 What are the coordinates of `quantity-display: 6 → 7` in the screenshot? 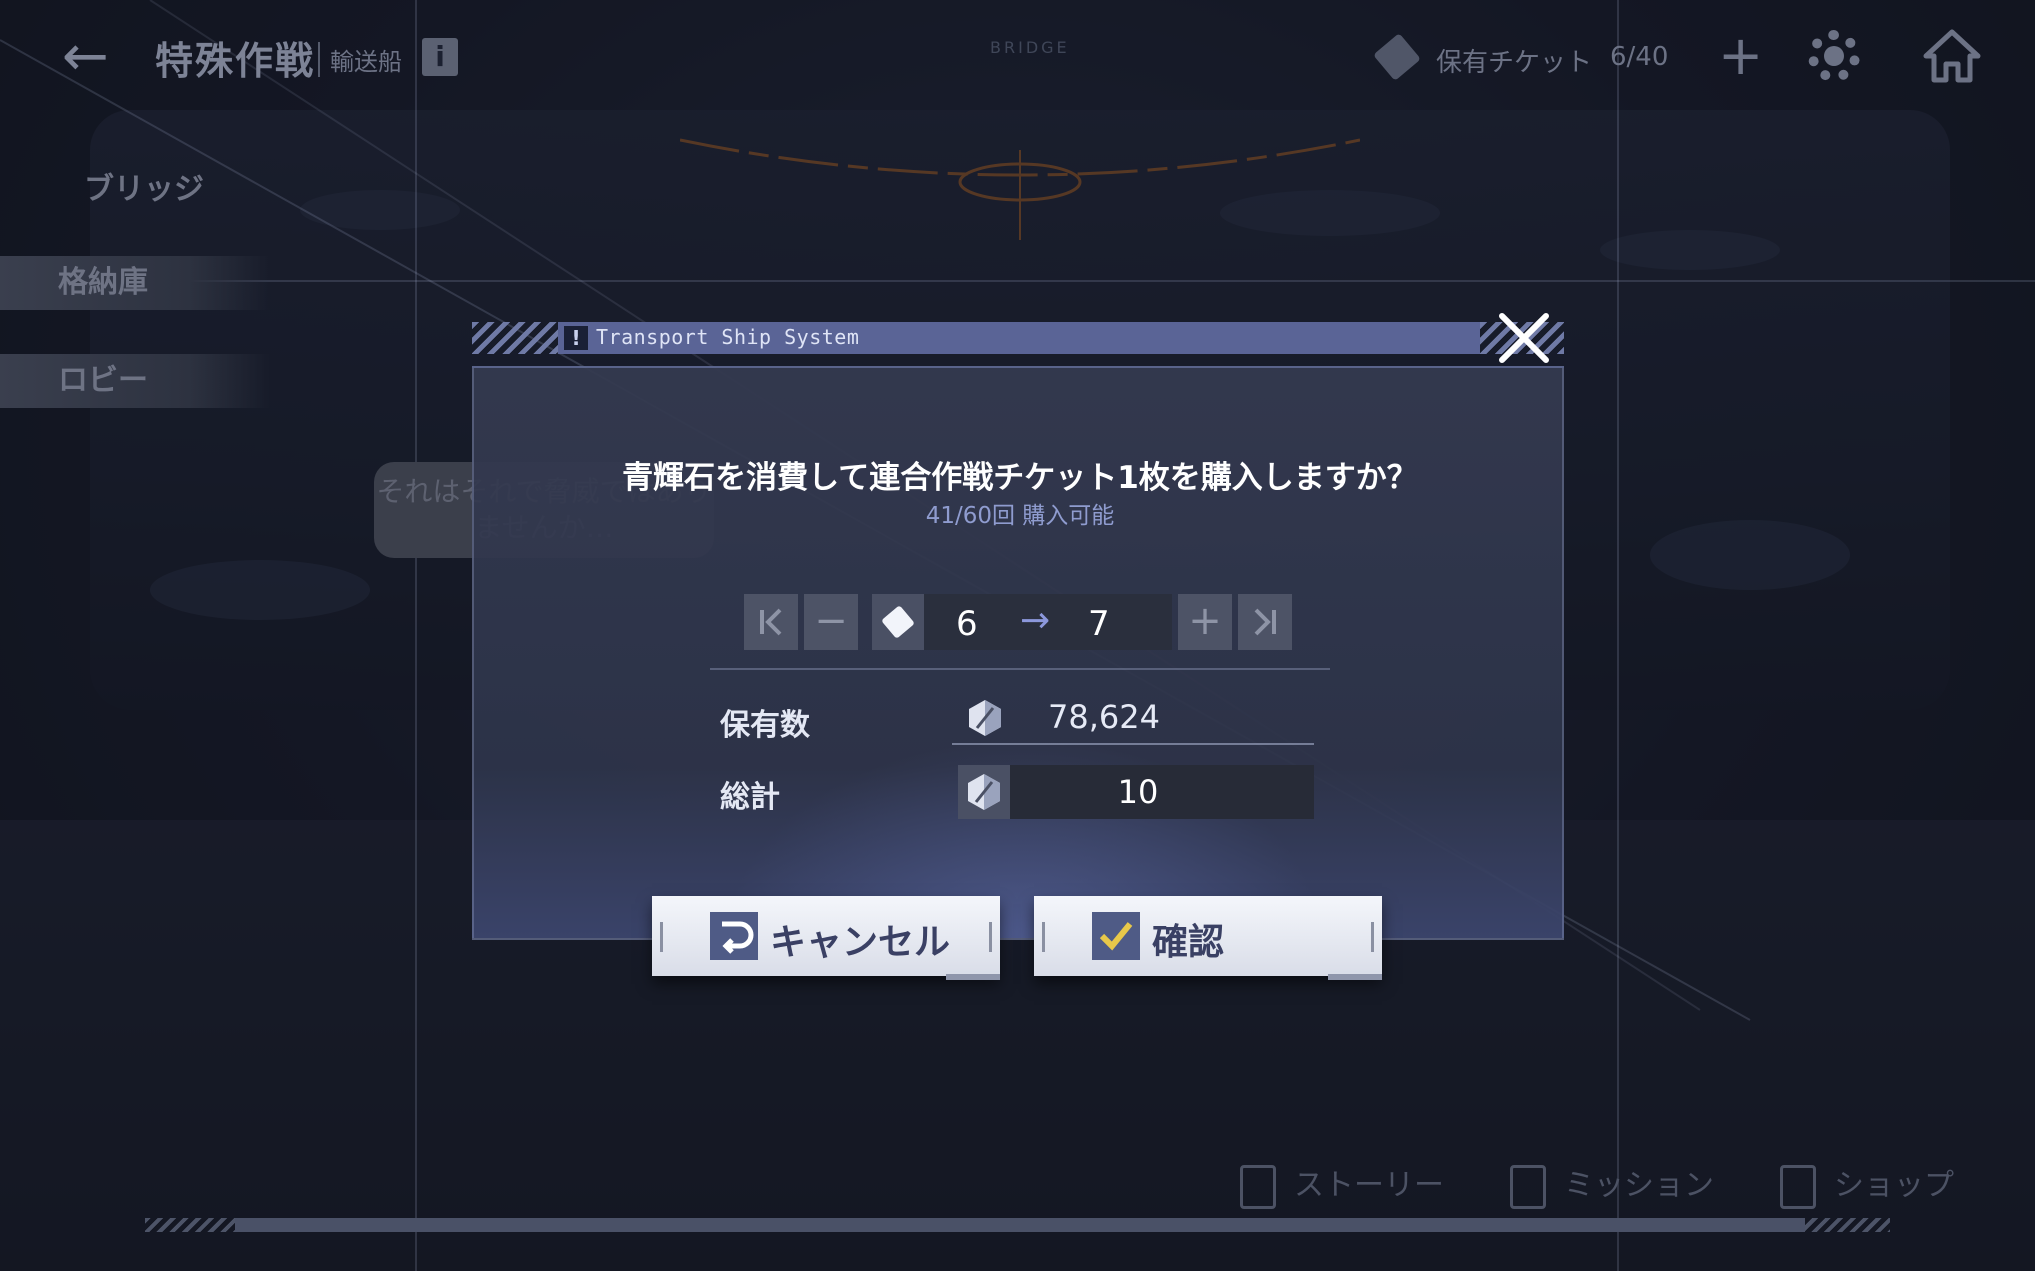 It's located at (1022, 622).